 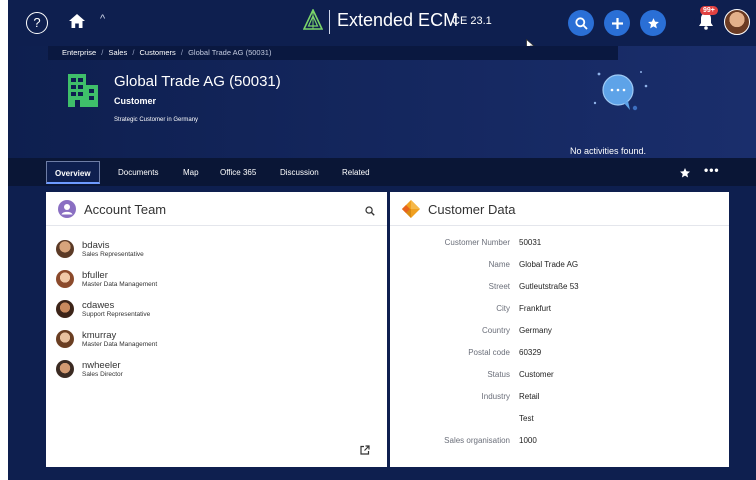 I want to click on member-name: cdawes, so click(x=98, y=305).